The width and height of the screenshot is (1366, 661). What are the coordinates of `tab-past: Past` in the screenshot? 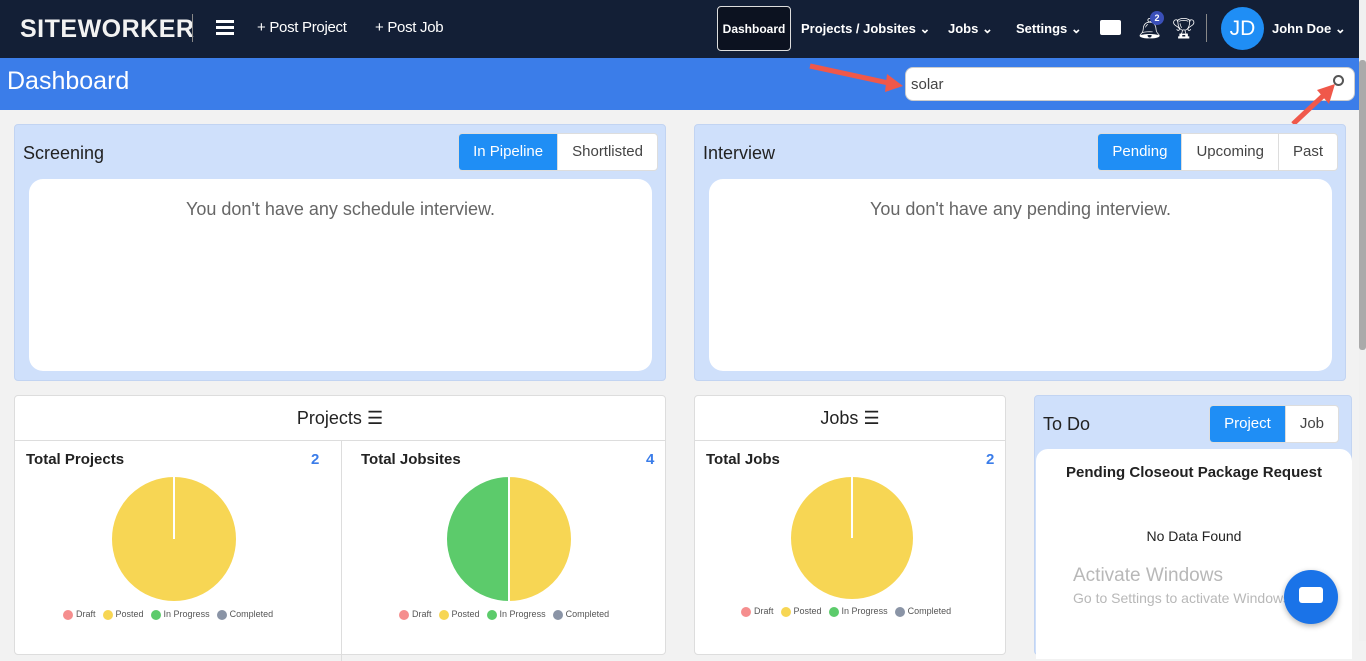 It's located at (1307, 152).